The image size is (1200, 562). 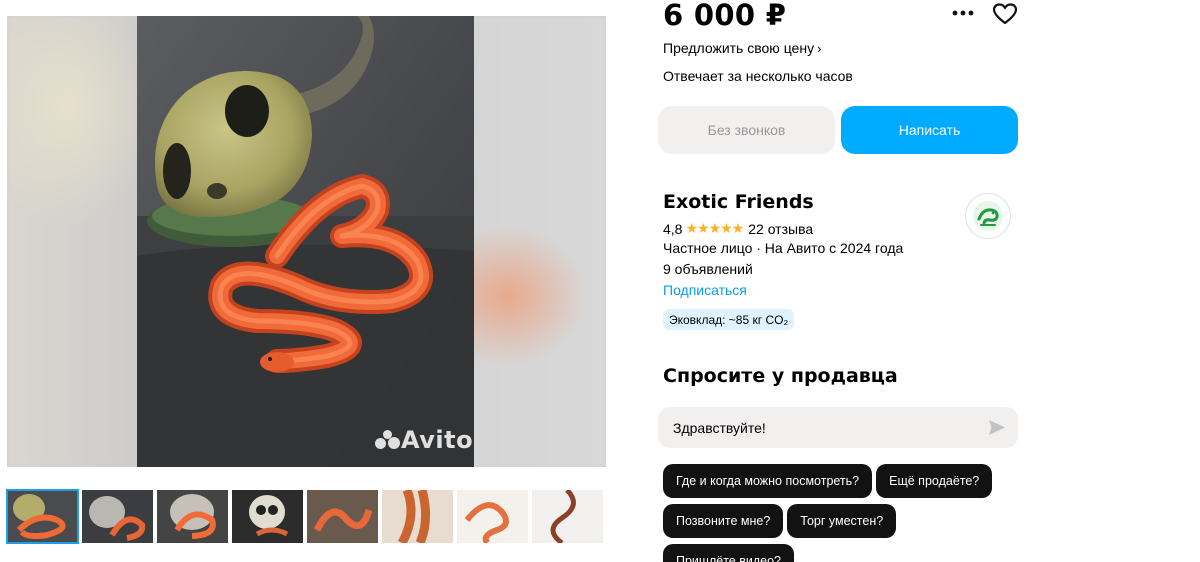 What do you see at coordinates (728, 553) in the screenshot?
I see `quick-question-chip: Пришлёте видео?` at bounding box center [728, 553].